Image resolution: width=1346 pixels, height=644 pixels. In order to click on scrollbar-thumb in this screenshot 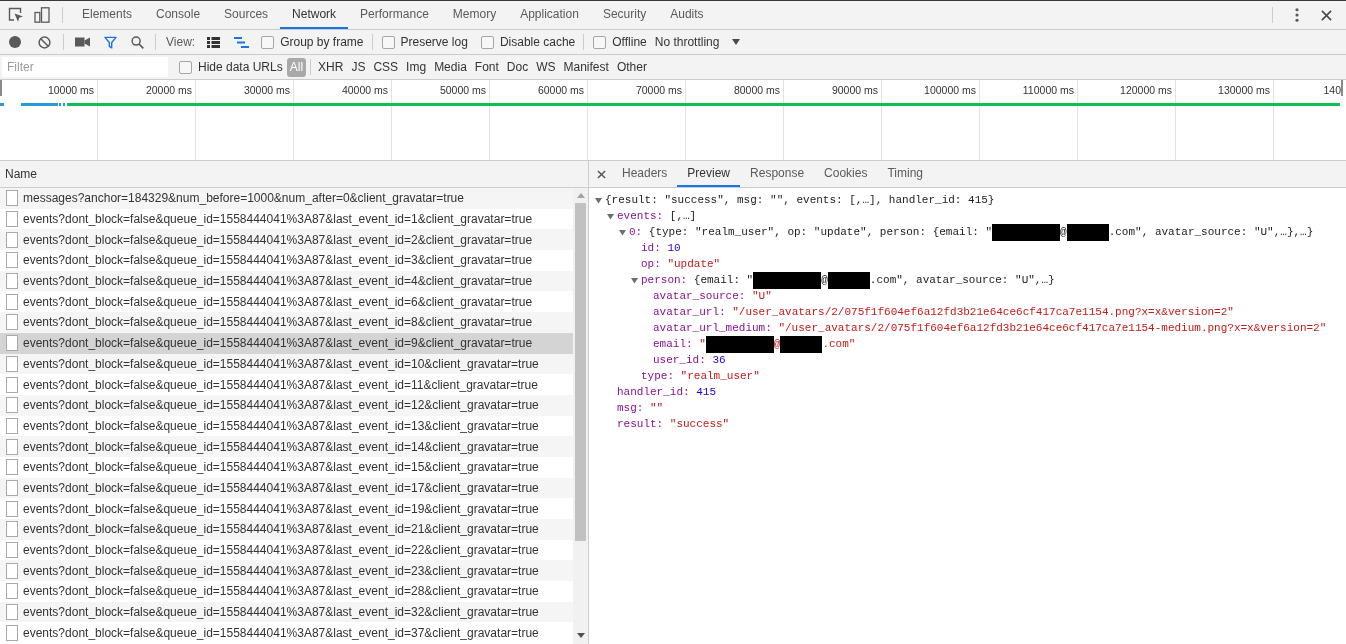, I will do `click(580, 372)`.